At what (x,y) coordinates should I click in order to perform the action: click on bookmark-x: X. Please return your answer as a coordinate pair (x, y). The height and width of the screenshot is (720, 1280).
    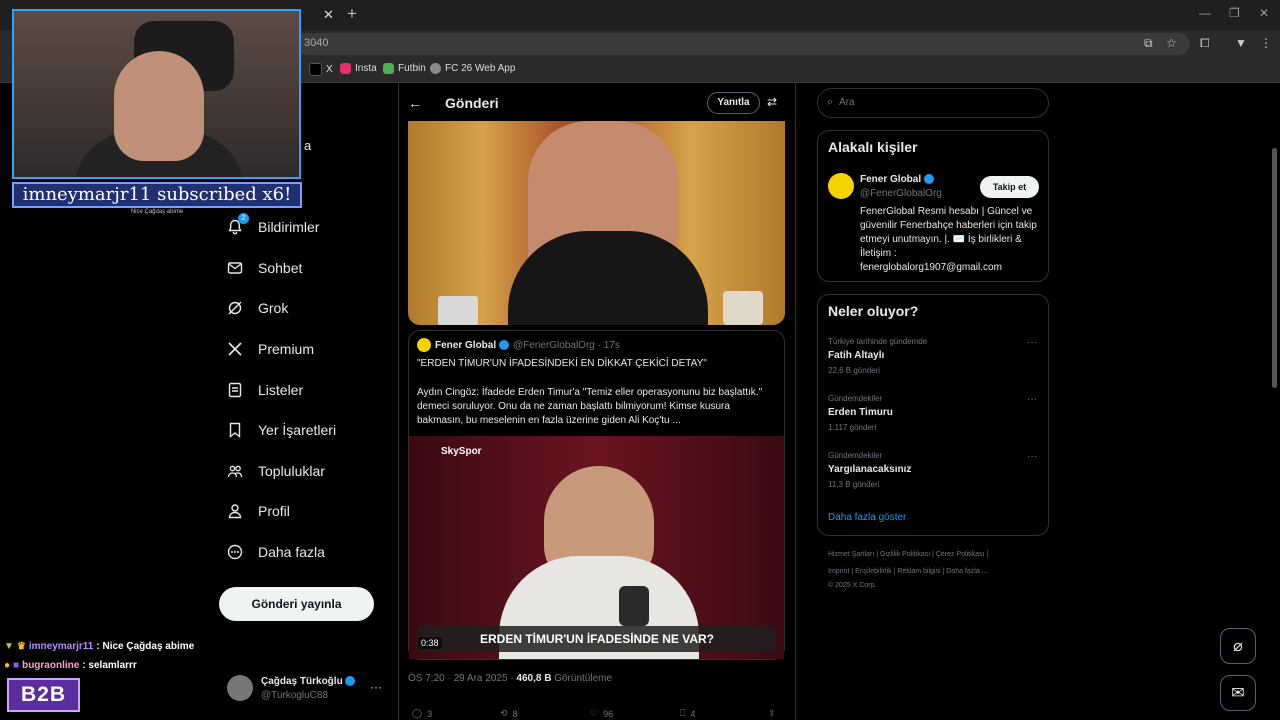
    Looking at the image, I should click on (321, 69).